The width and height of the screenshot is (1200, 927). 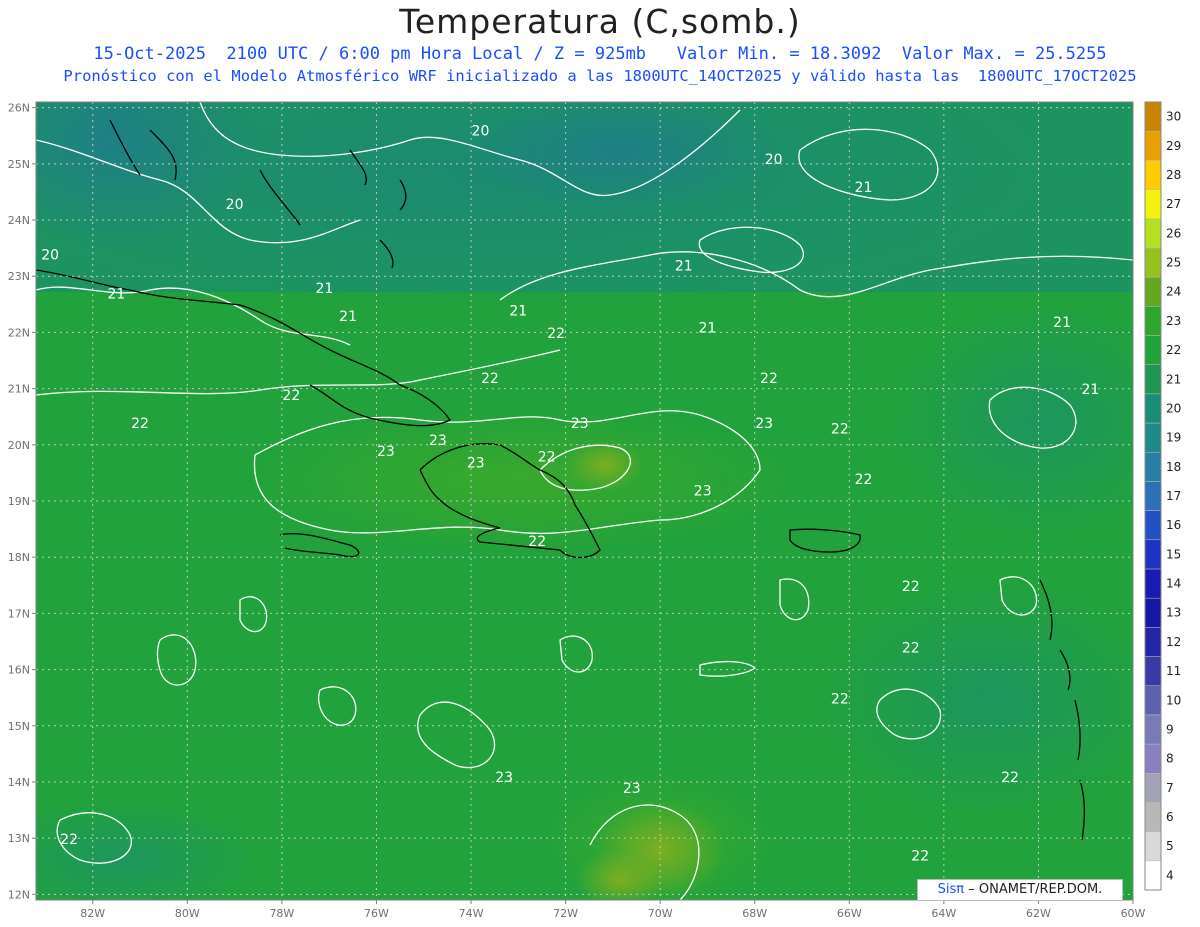 I want to click on colorbar-label: 5, so click(x=1170, y=846).